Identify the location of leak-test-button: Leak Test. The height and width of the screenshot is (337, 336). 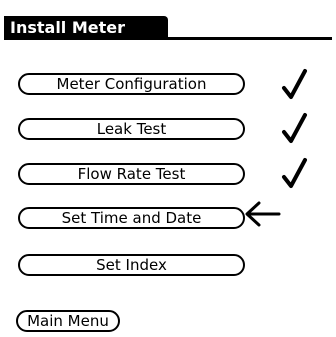
(131, 129).